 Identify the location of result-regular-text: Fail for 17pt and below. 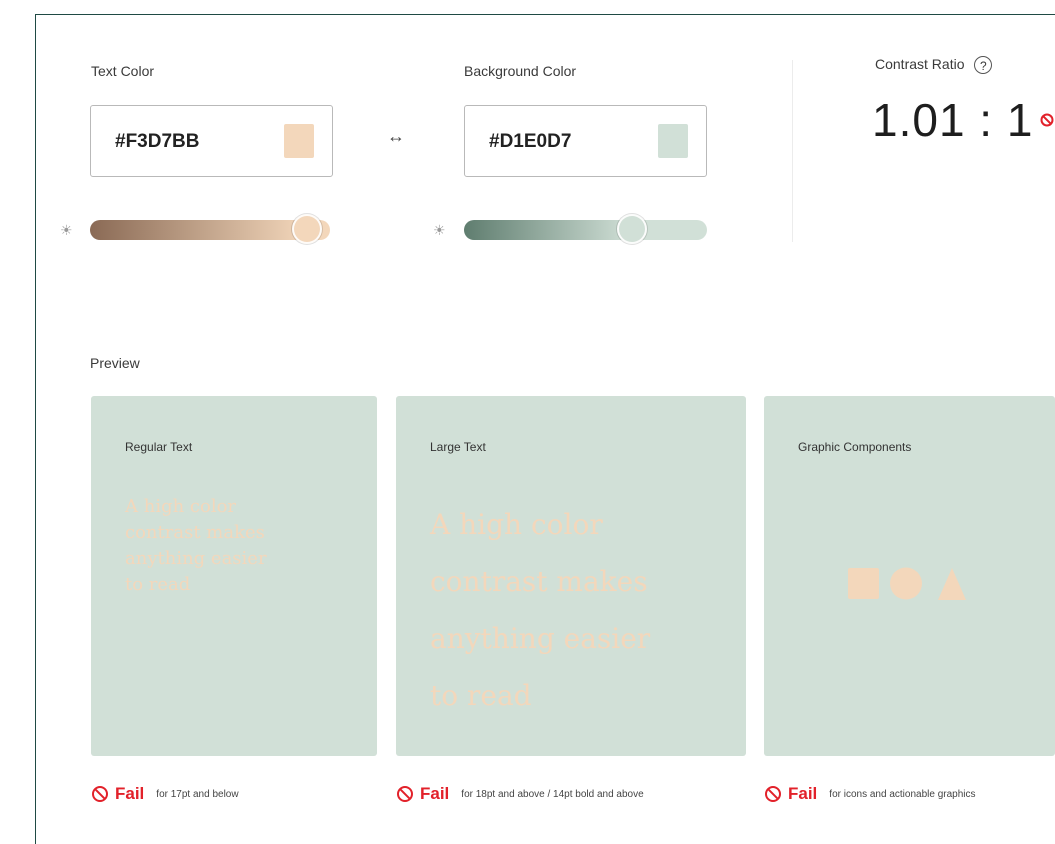
(165, 794).